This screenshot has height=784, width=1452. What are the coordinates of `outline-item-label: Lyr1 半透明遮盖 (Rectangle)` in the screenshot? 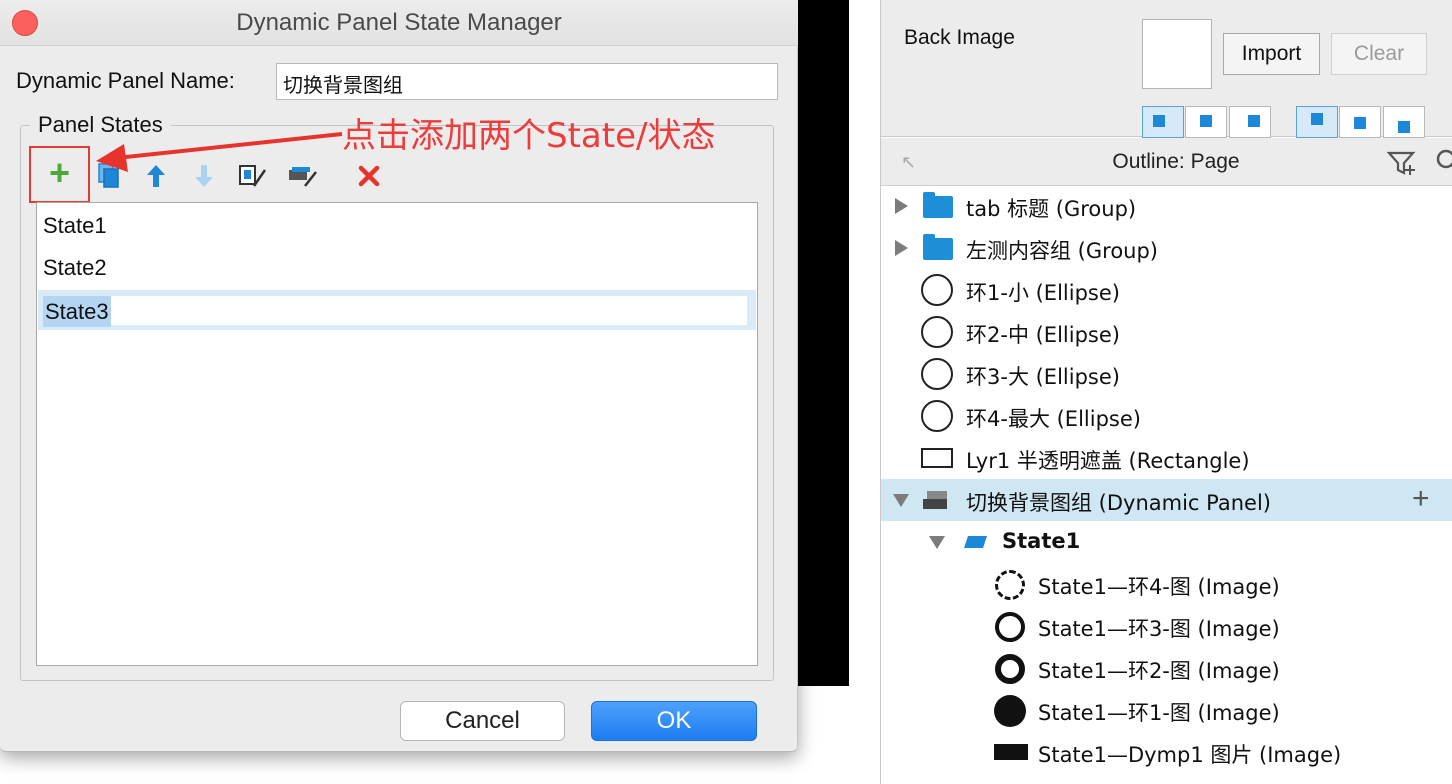 It's located at (1108, 461).